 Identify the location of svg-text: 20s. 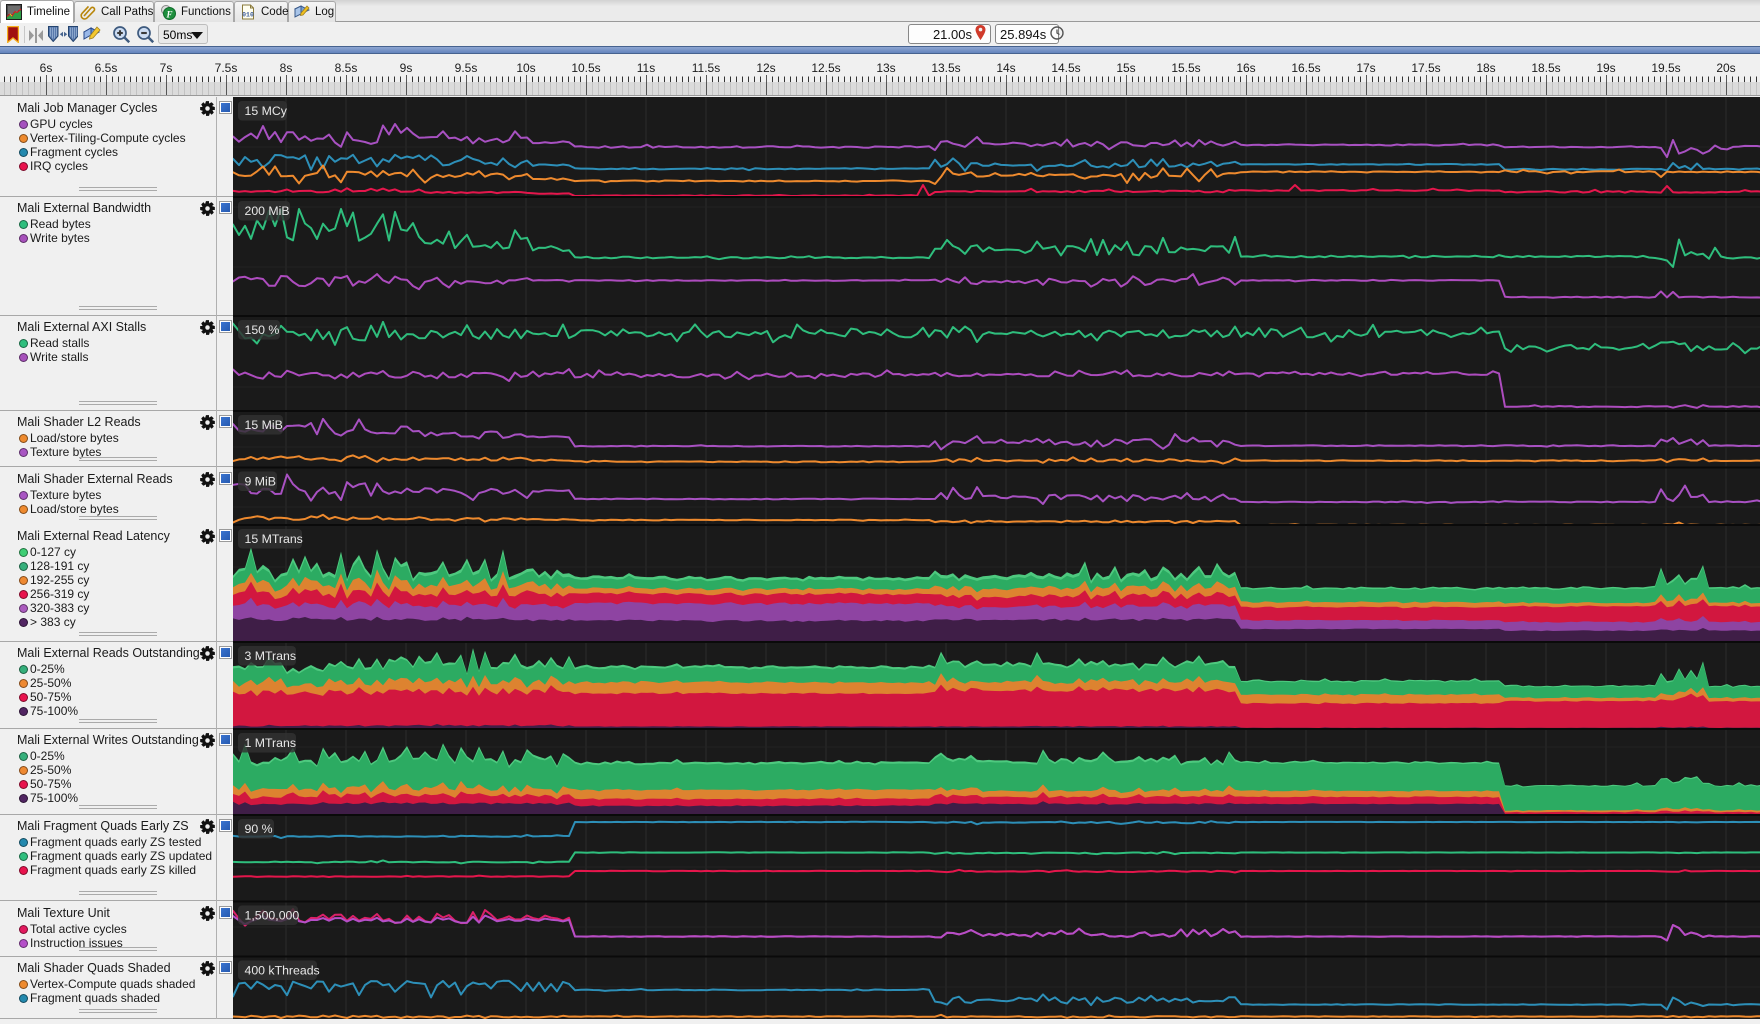
(1725, 68).